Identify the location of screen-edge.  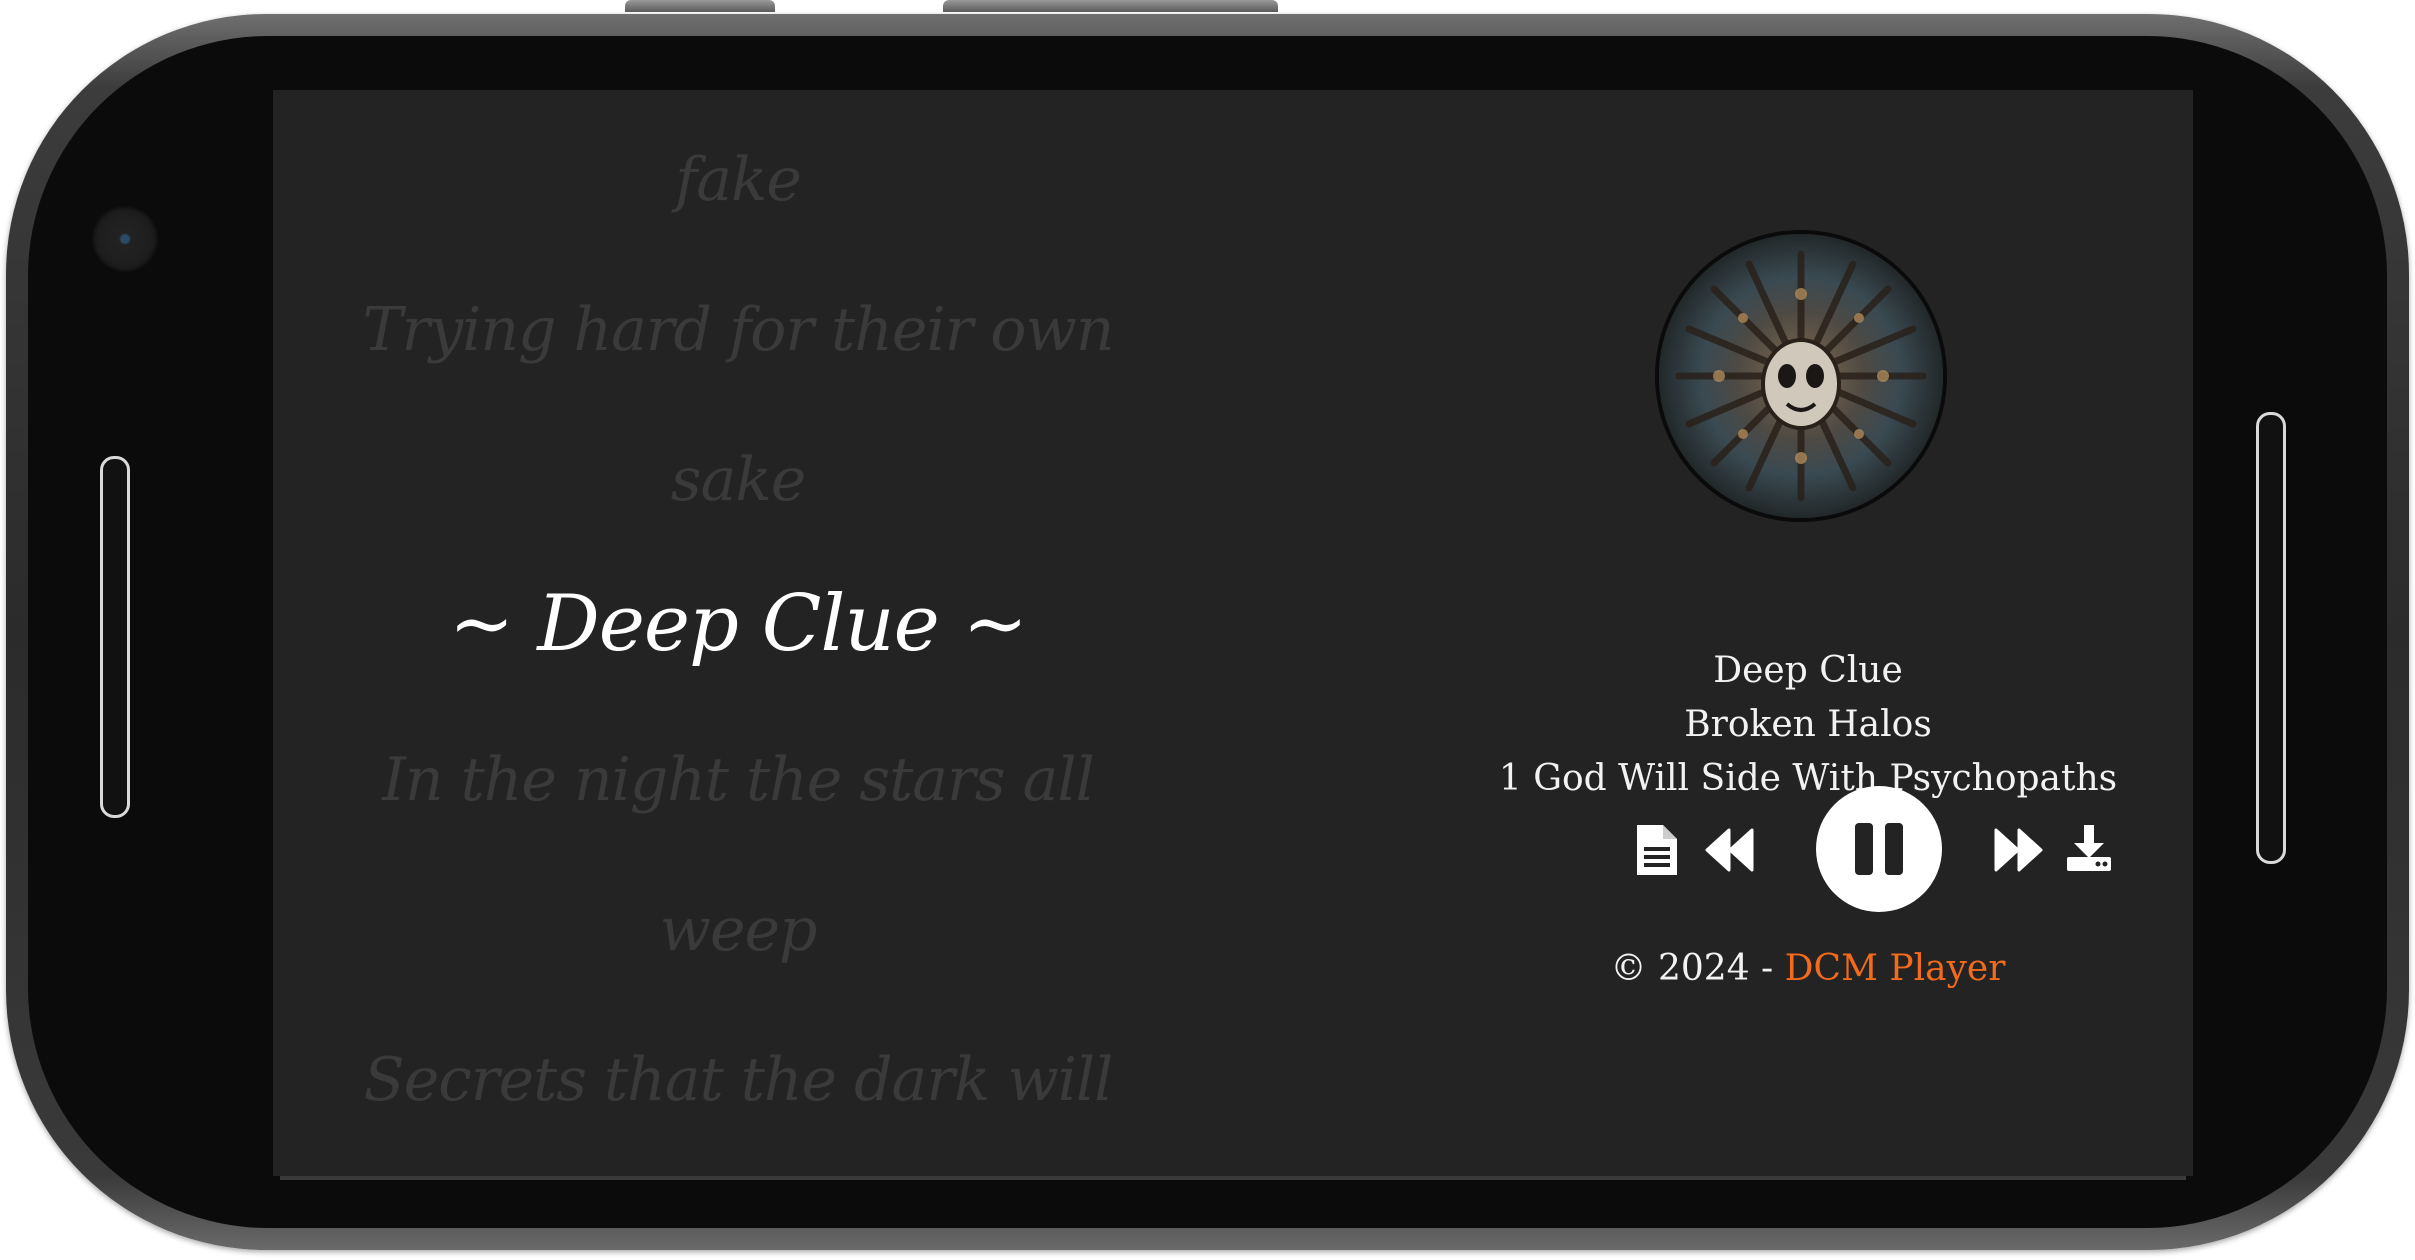
(1233, 1178).